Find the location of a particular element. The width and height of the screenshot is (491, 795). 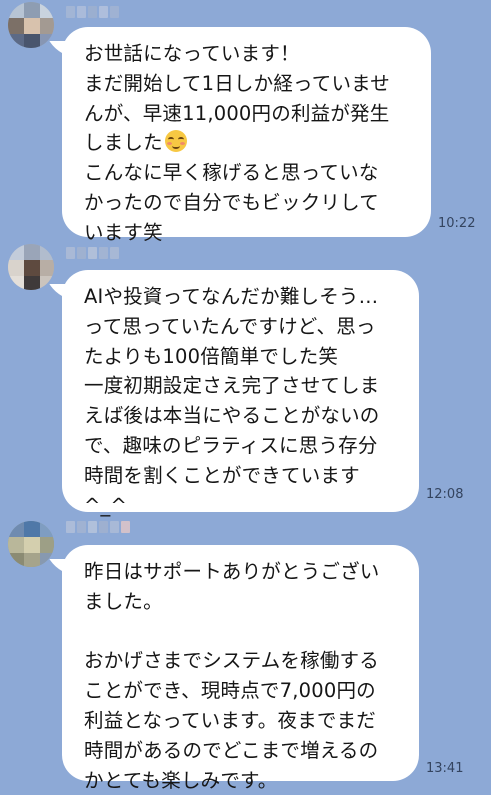

message-timestamp: 13:41 is located at coordinates (445, 768).